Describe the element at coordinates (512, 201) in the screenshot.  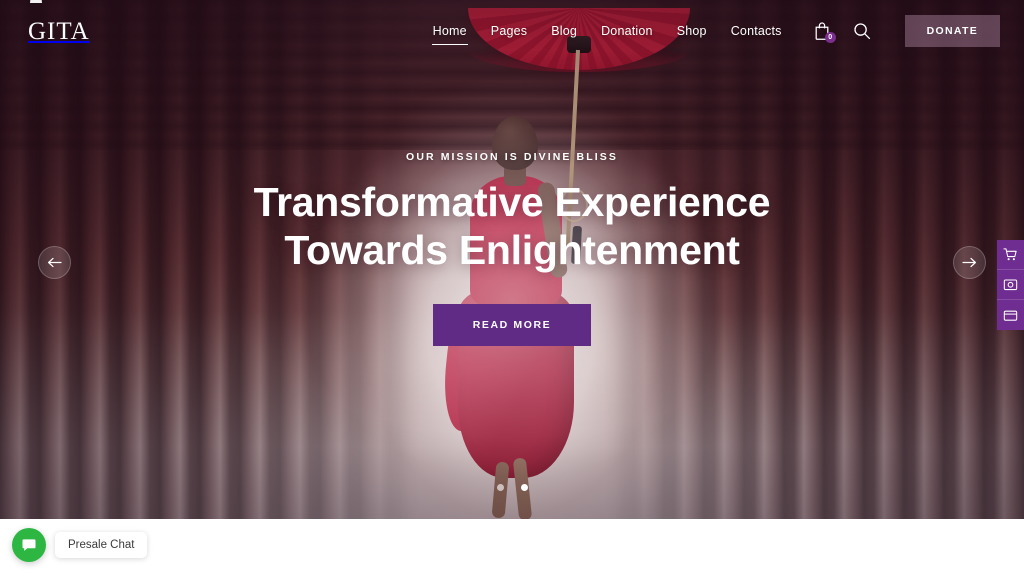
I see `hero-title-line-1: Transformative Experience` at that location.